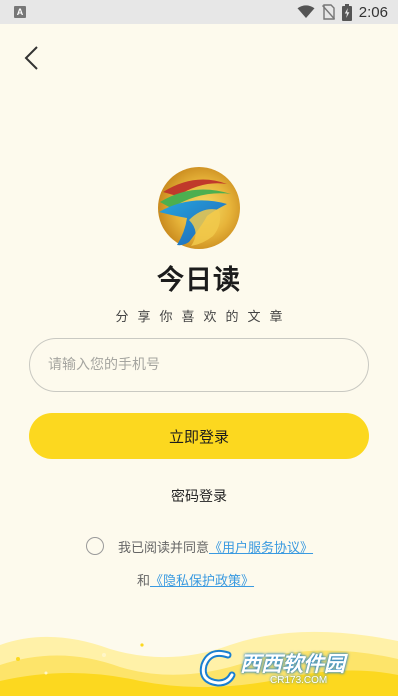 The image size is (398, 696). What do you see at coordinates (292, 664) in the screenshot?
I see `watermark-brand: 西西软件园` at bounding box center [292, 664].